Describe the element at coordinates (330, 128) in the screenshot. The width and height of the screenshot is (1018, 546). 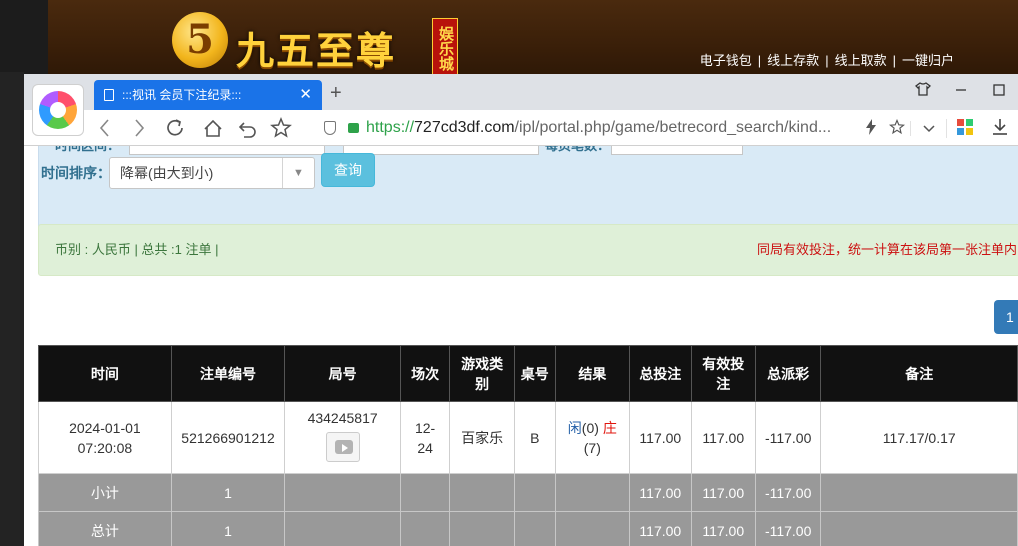
I see `security-shield-icon` at that location.